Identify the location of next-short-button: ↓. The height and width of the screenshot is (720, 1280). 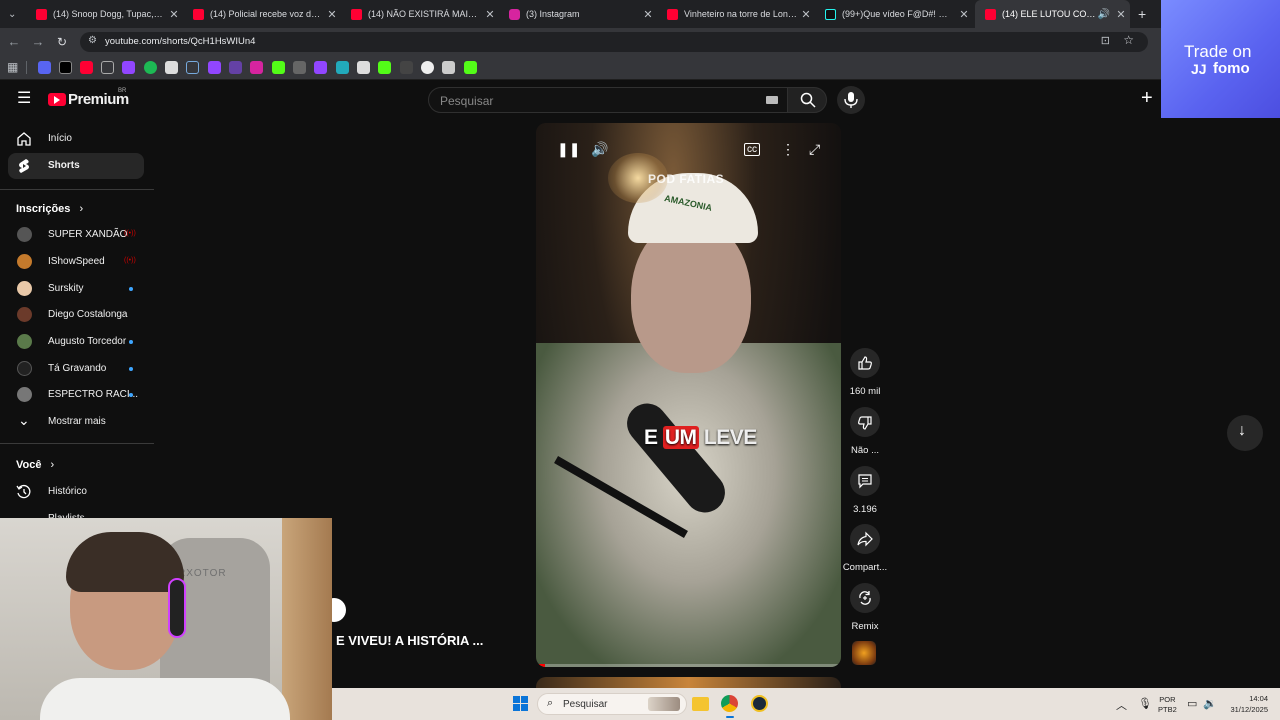
(1245, 433).